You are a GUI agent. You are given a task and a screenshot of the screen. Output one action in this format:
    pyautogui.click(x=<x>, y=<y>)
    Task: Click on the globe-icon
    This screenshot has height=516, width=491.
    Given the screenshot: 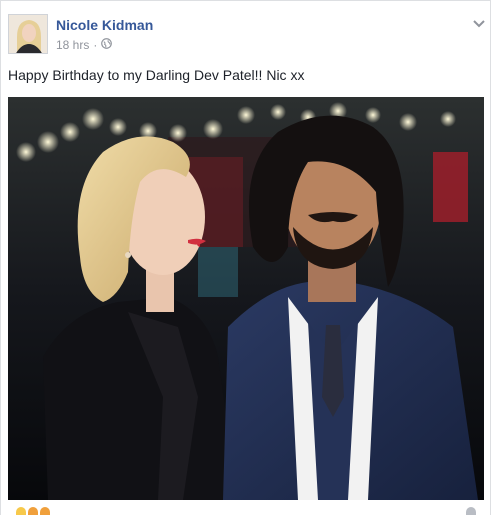 What is the action you would take?
    pyautogui.click(x=107, y=45)
    